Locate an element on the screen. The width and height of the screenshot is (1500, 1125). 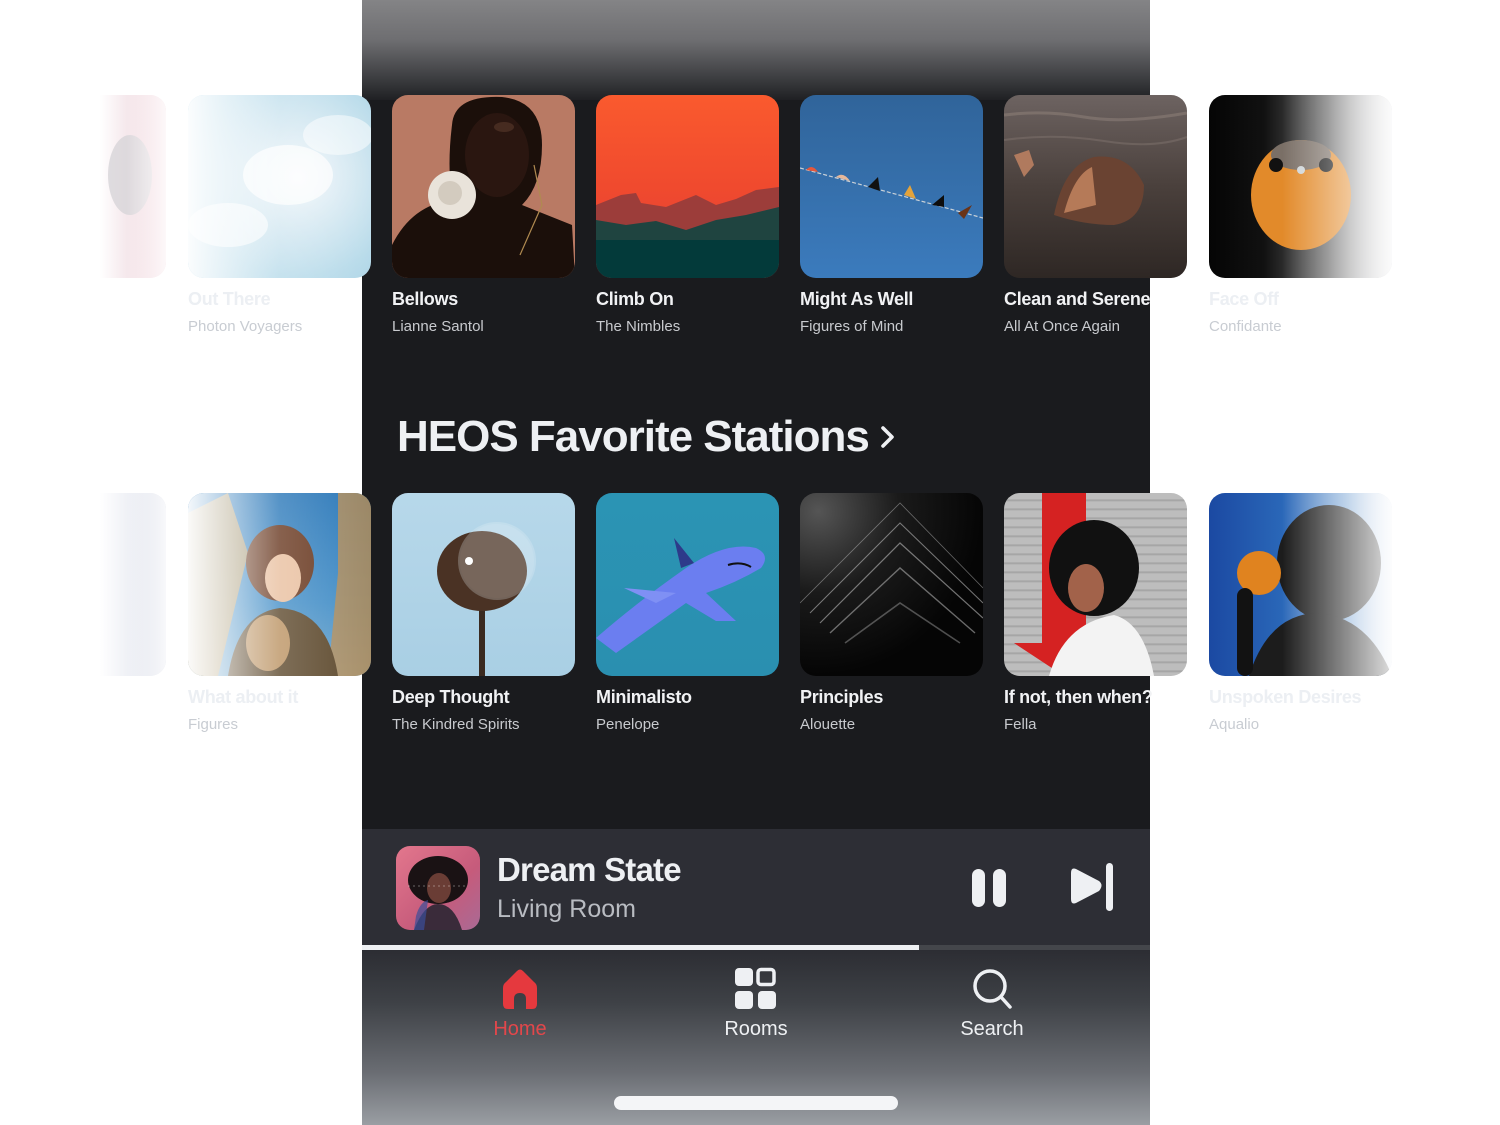
carousel-item: Deep Thought The Kindred Spirits is located at coordinates (483, 613).